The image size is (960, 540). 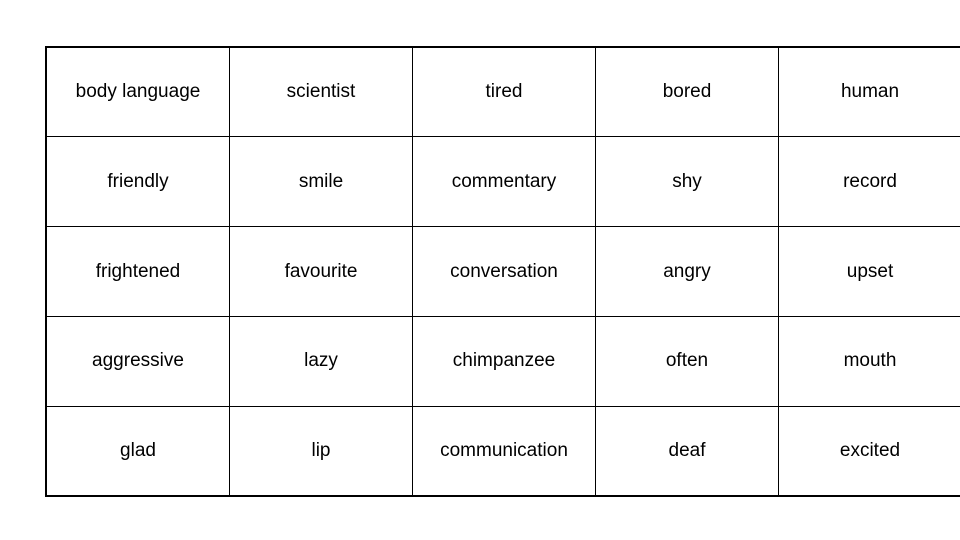 I want to click on word-cell-r4c4: often, so click(x=687, y=361).